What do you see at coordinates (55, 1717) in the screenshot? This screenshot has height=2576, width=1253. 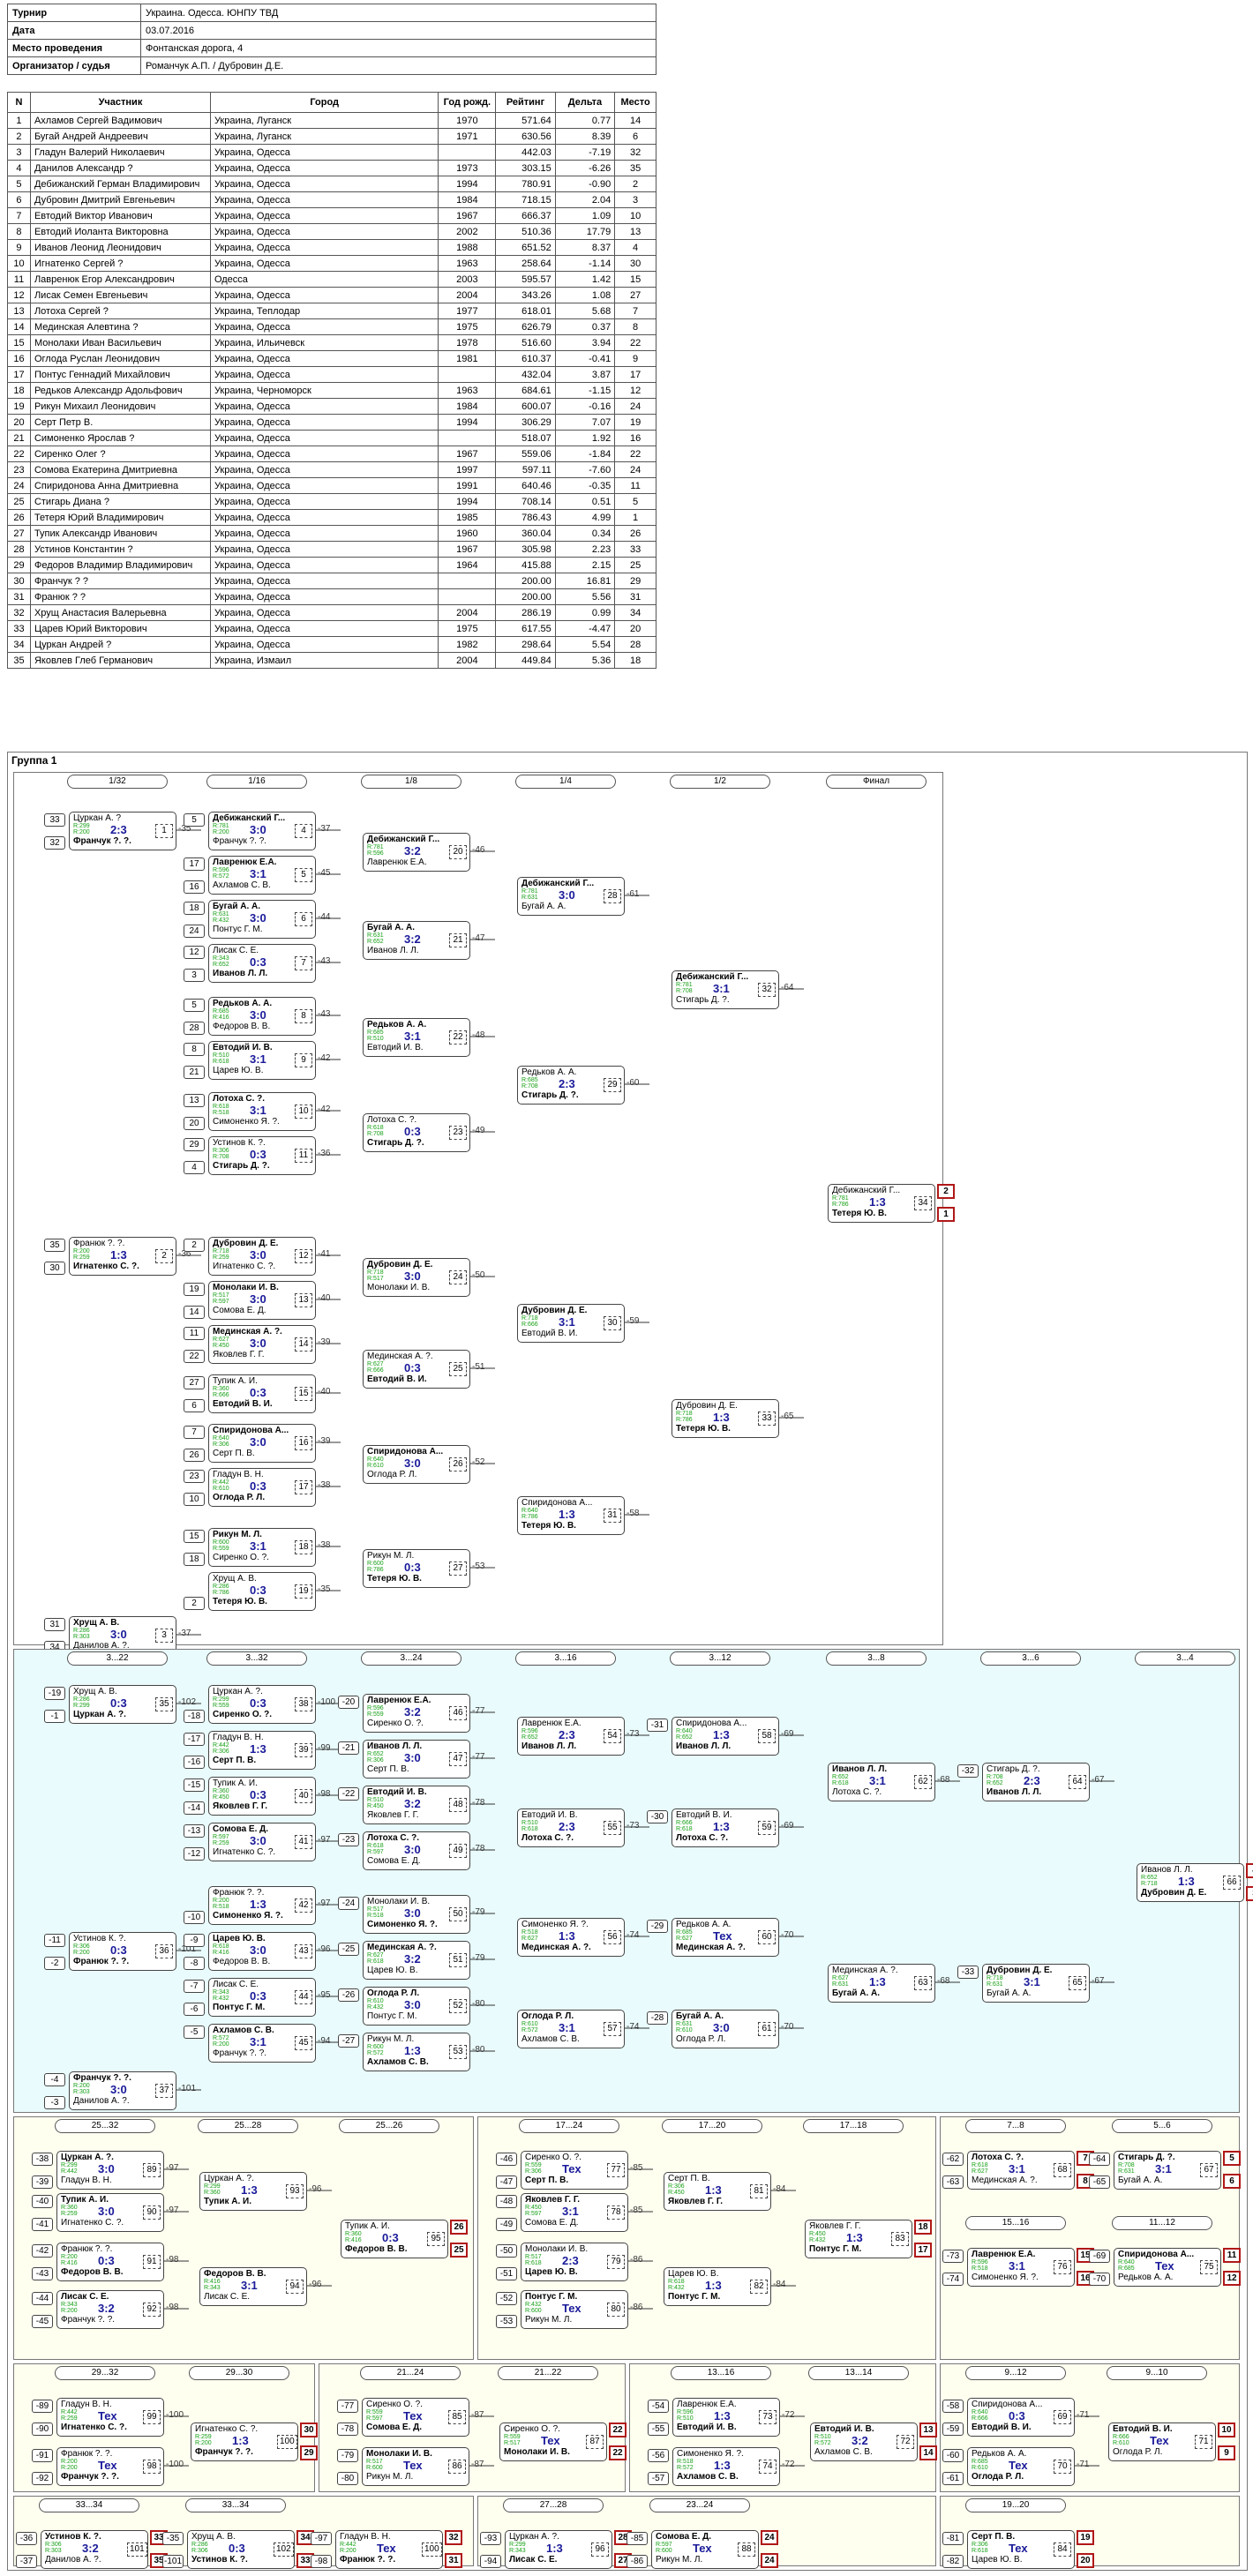 I see `seed-bottom: -1` at bounding box center [55, 1717].